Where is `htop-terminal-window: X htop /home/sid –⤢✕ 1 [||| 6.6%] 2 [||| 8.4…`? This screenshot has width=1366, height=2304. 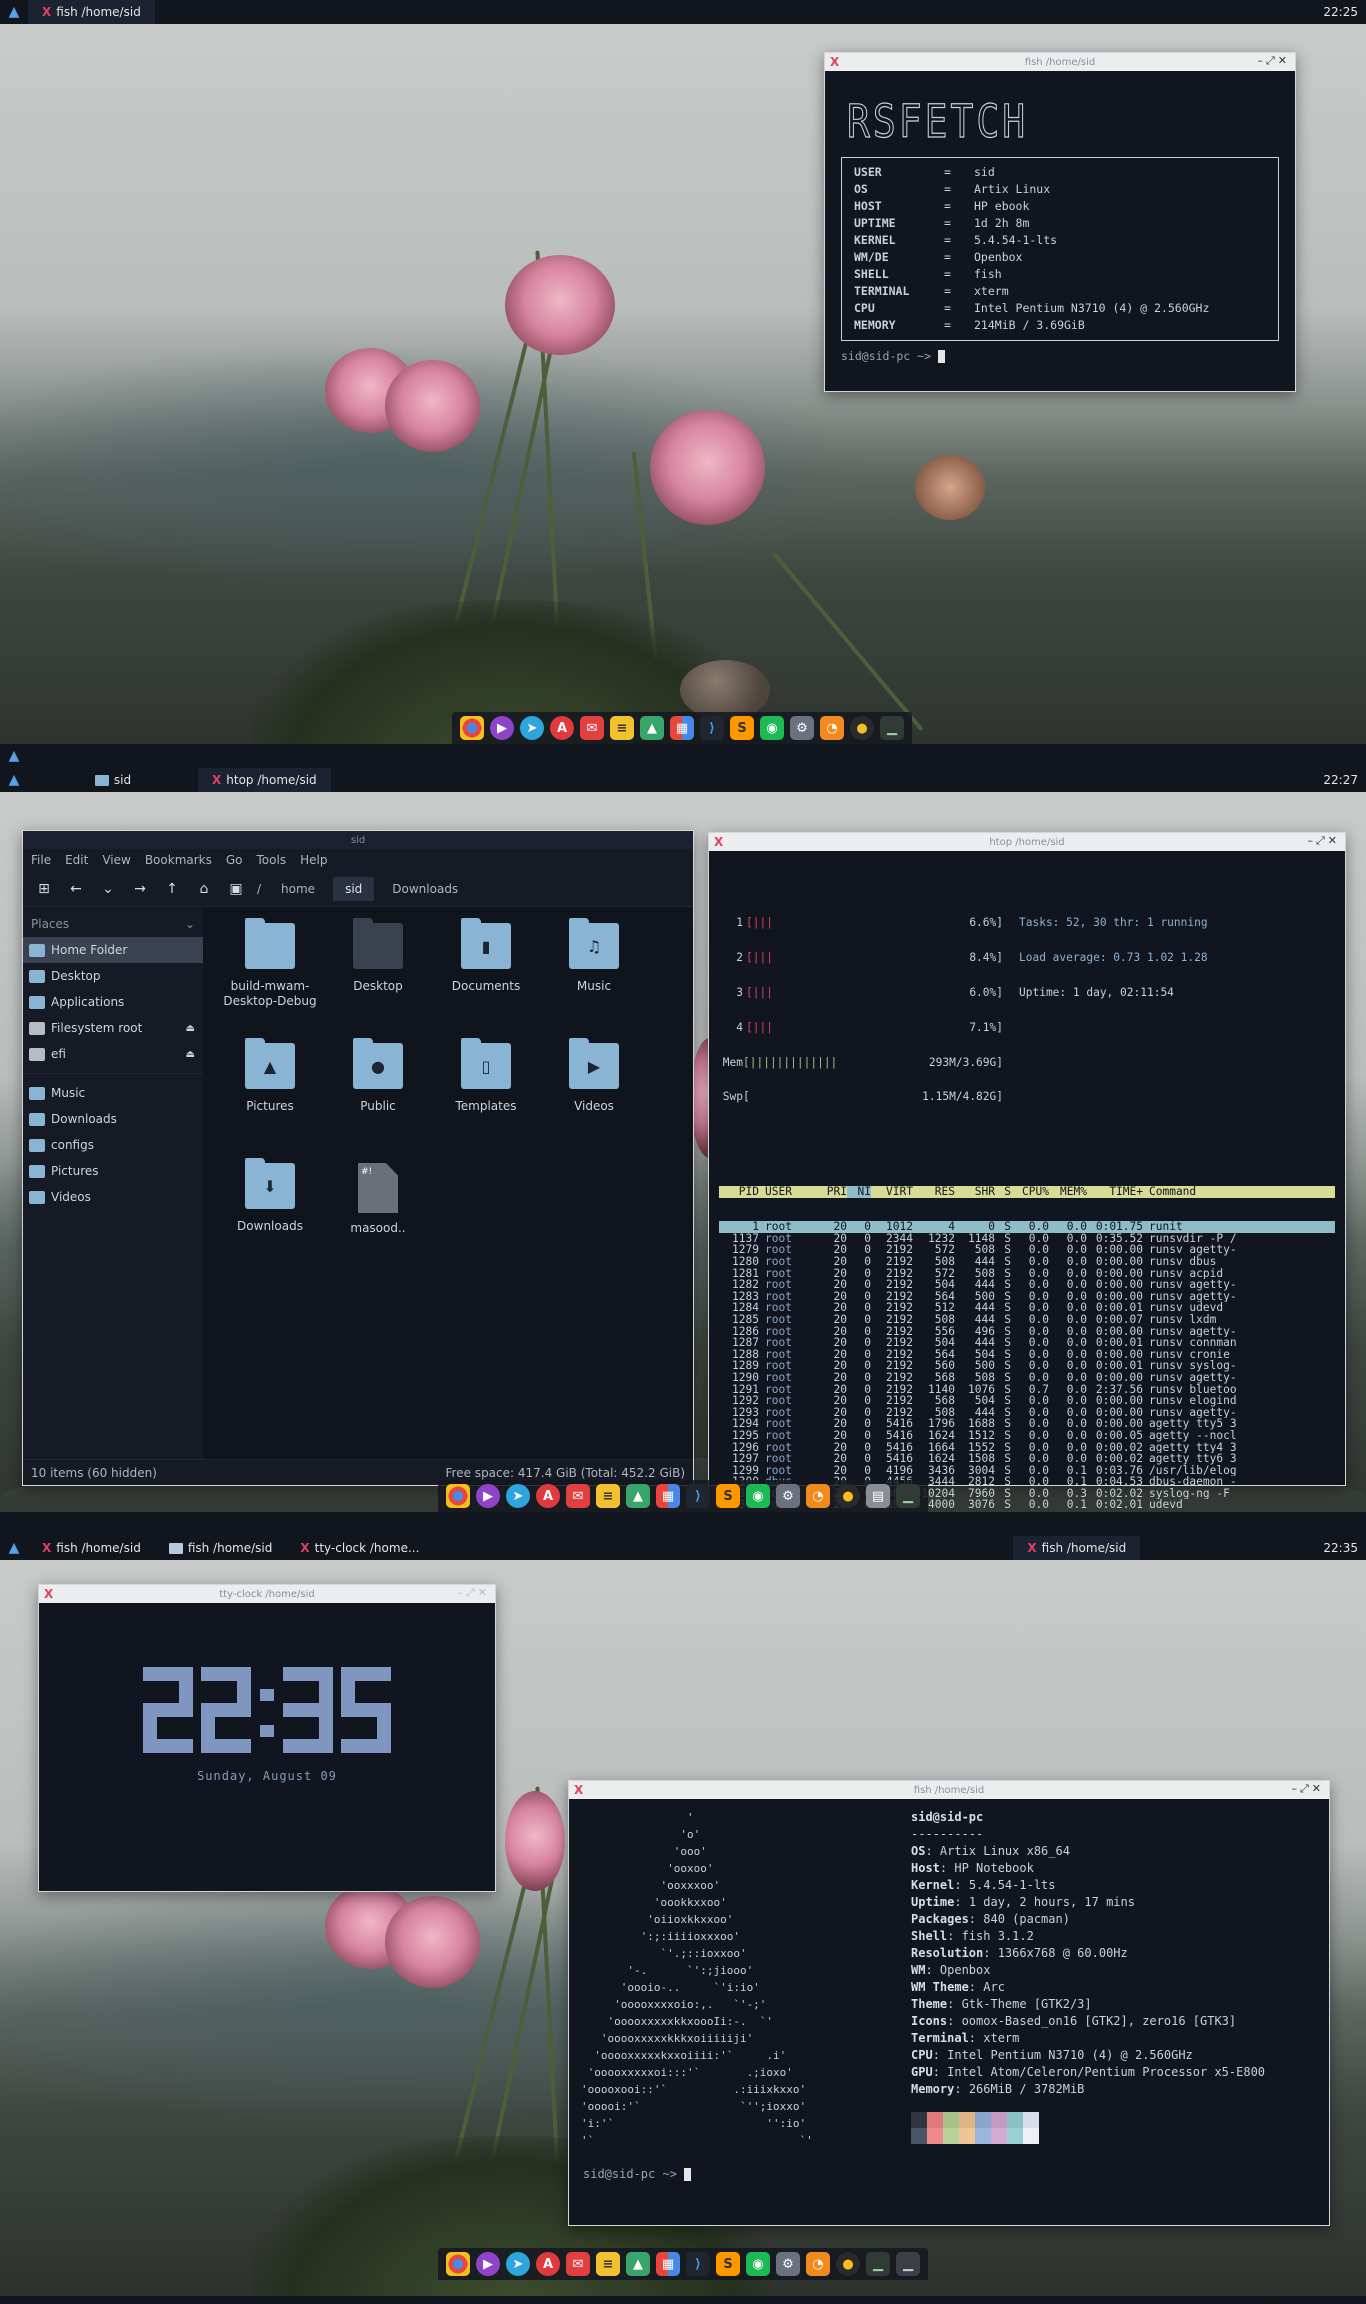
htop-terminal-window: X htop /home/sid –⤢✕ 1 [||| 6.6%] 2 [||| 8.4… is located at coordinates (1027, 1171).